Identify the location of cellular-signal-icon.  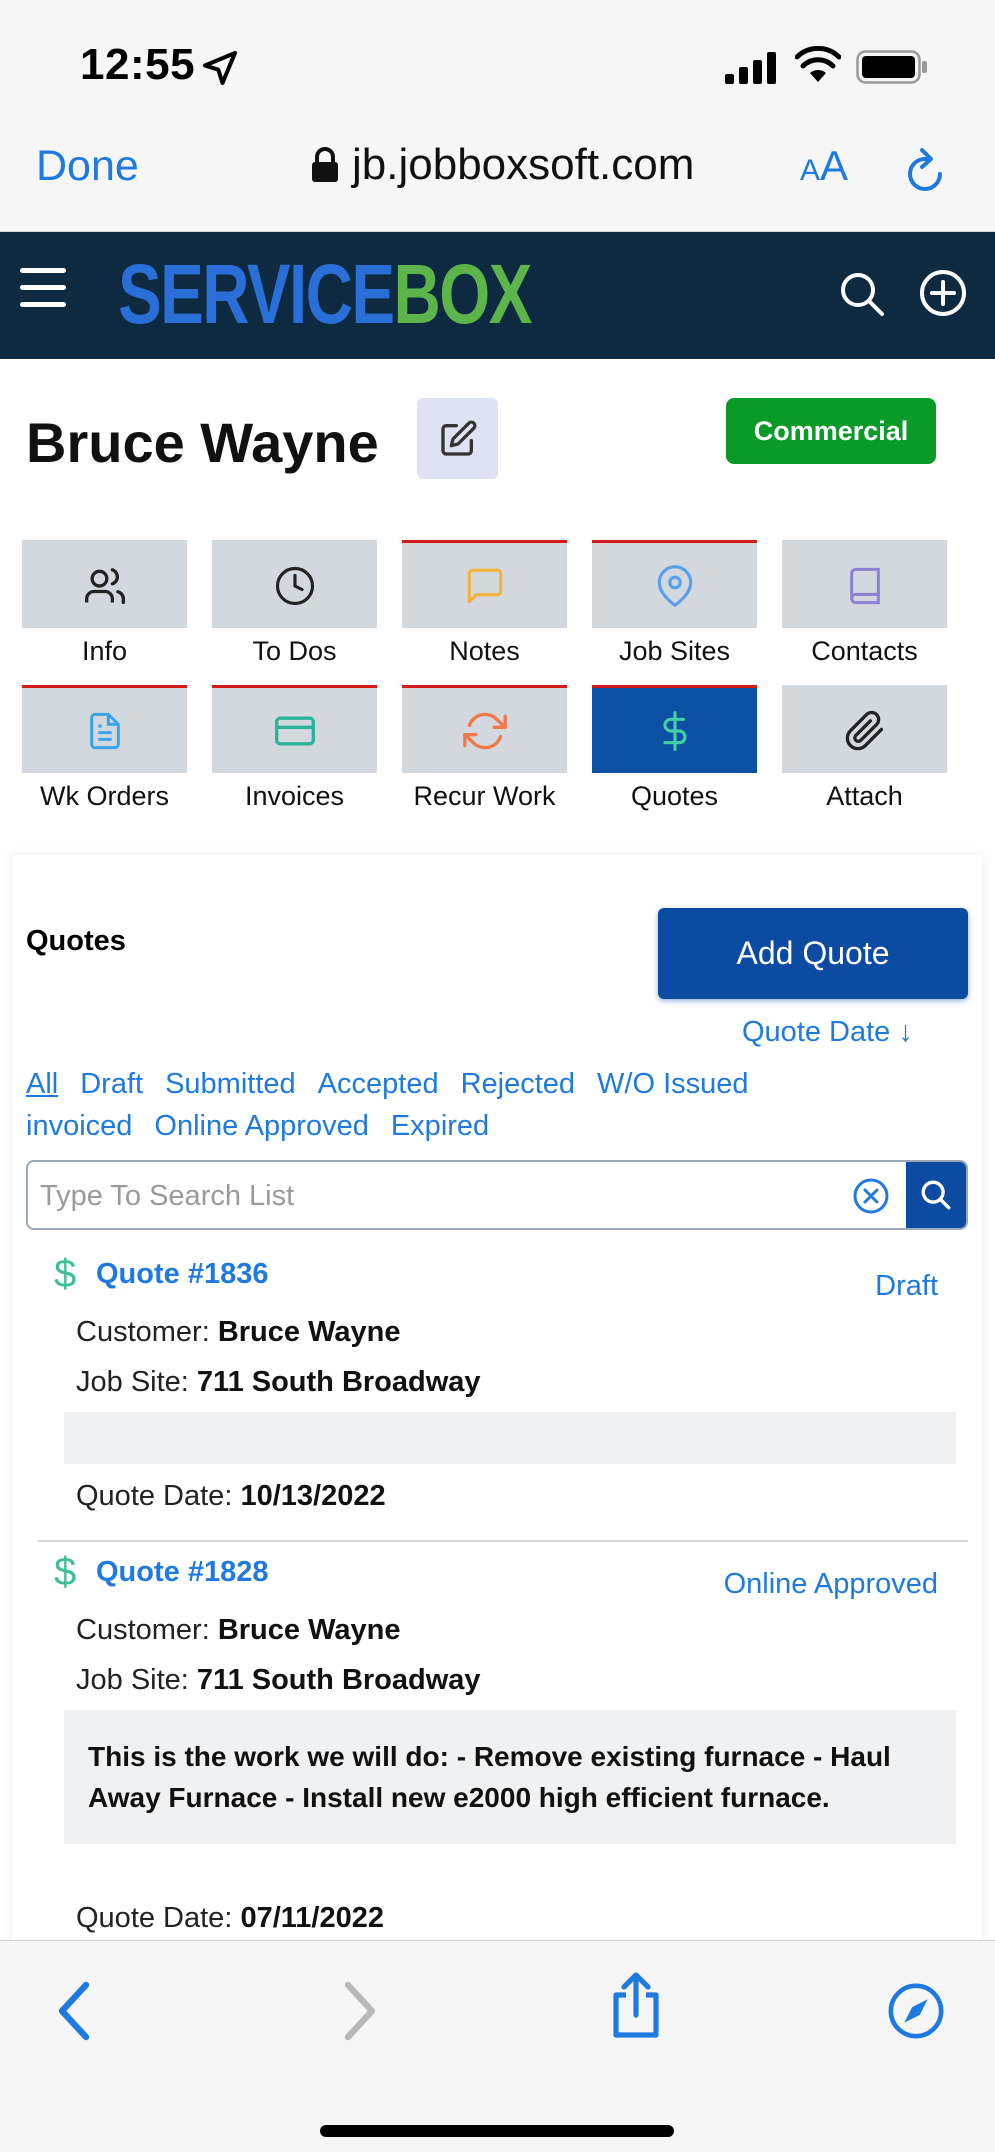
(750, 68).